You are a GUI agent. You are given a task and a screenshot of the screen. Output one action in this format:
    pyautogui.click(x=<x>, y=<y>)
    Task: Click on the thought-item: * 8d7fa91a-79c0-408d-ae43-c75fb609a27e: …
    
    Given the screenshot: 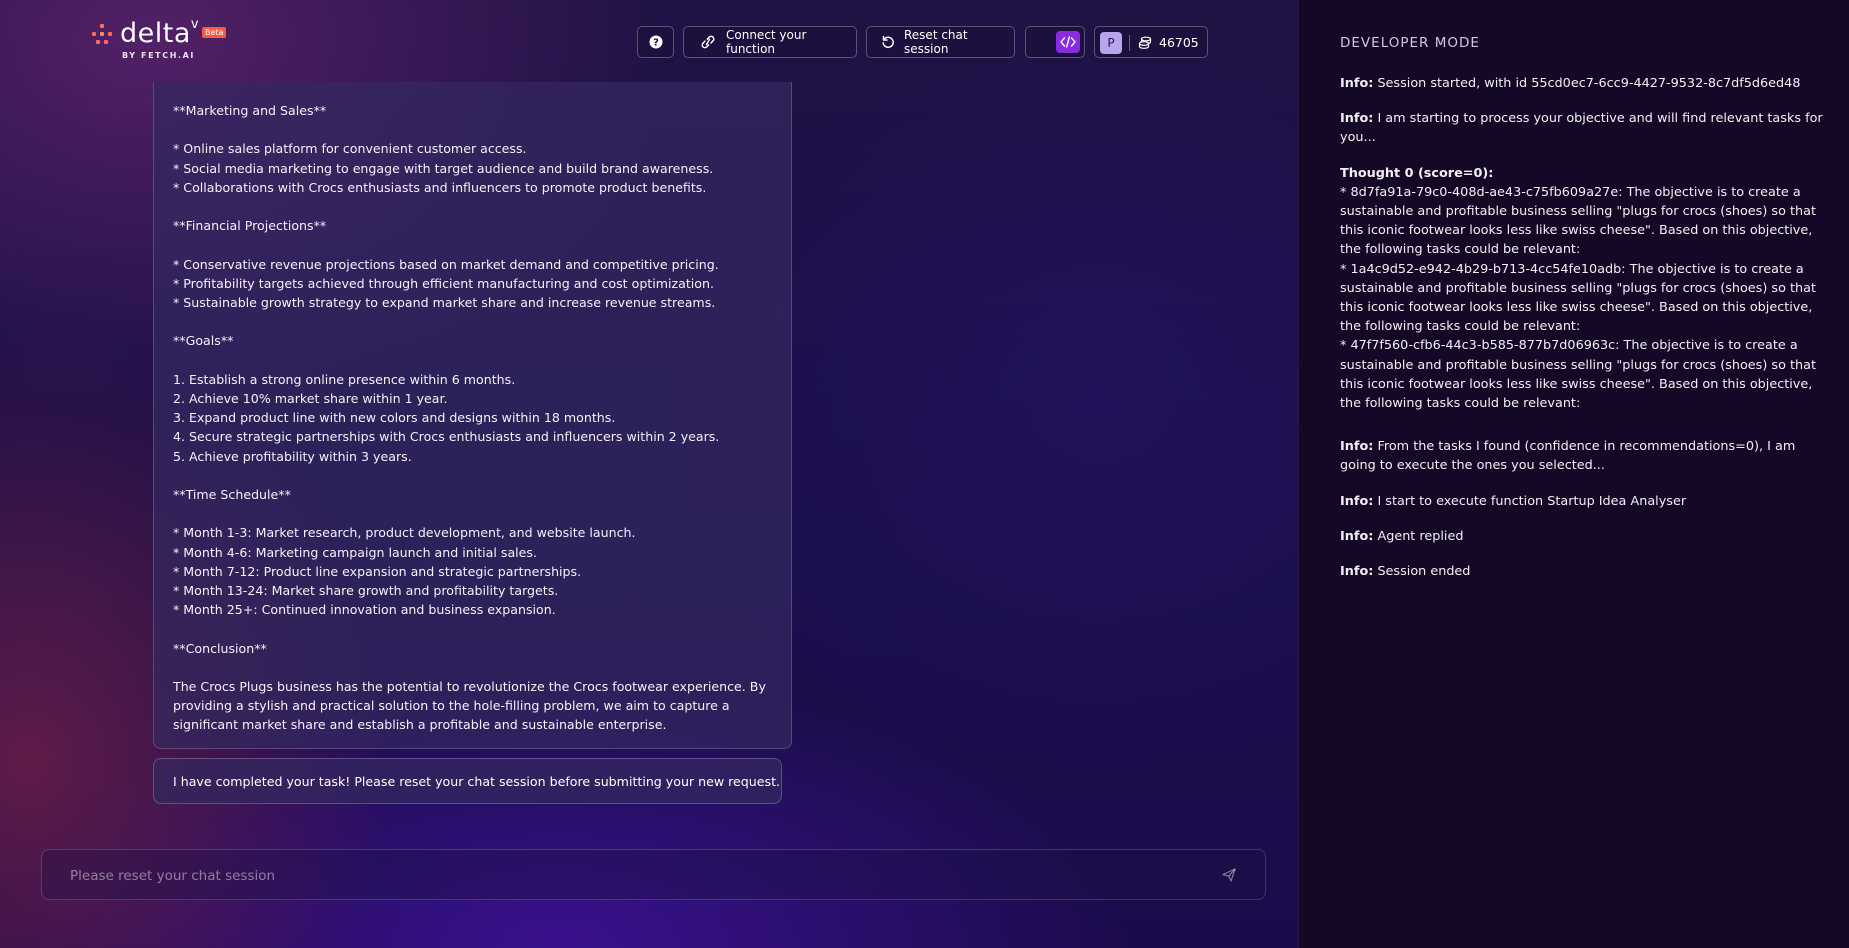 What is the action you would take?
    pyautogui.click(x=1578, y=221)
    